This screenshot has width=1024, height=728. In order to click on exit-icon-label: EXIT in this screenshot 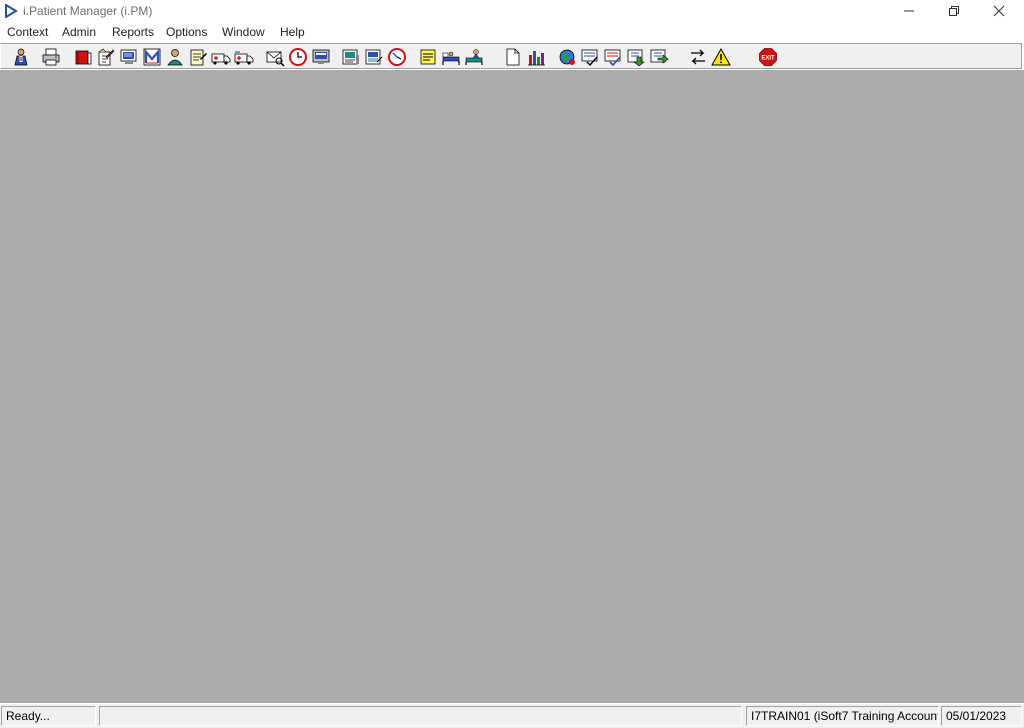, I will do `click(768, 59)`.